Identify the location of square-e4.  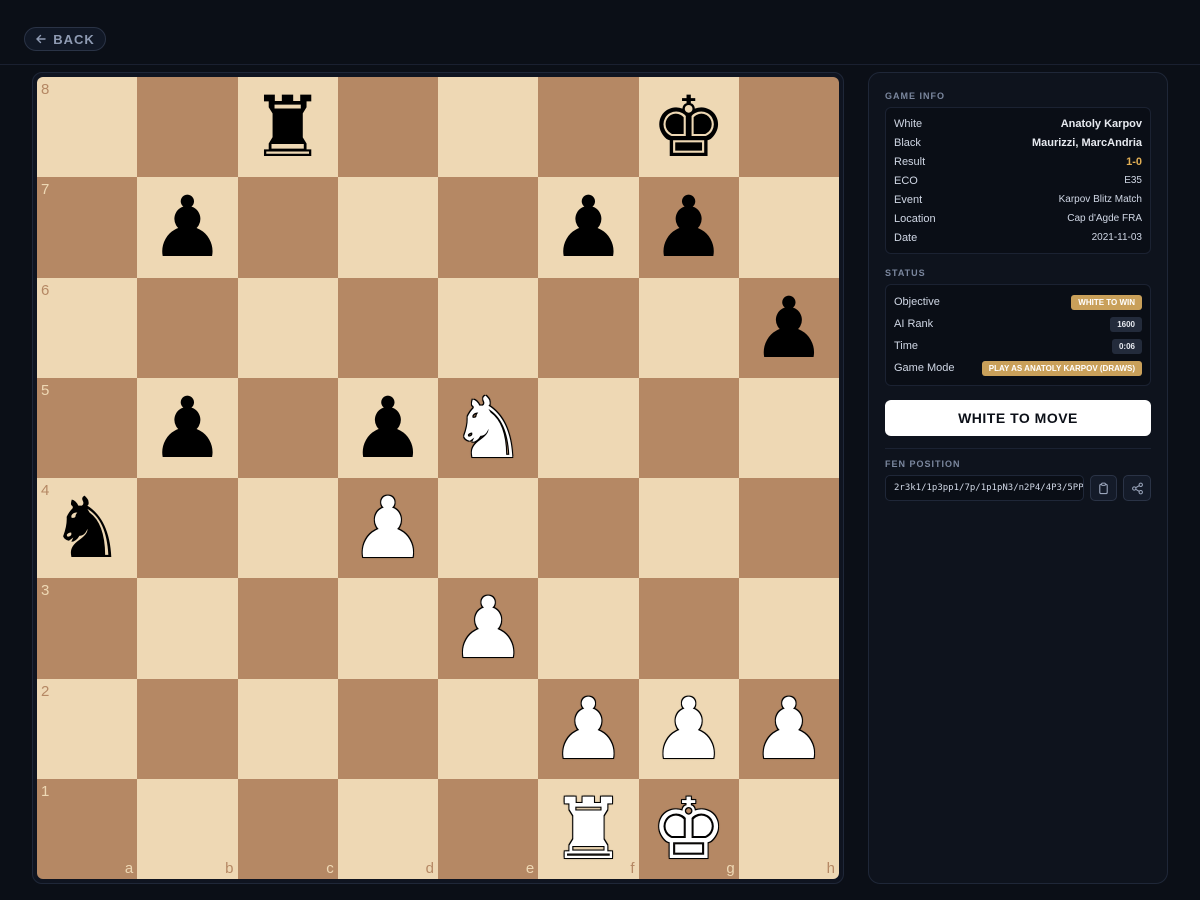
(488, 528).